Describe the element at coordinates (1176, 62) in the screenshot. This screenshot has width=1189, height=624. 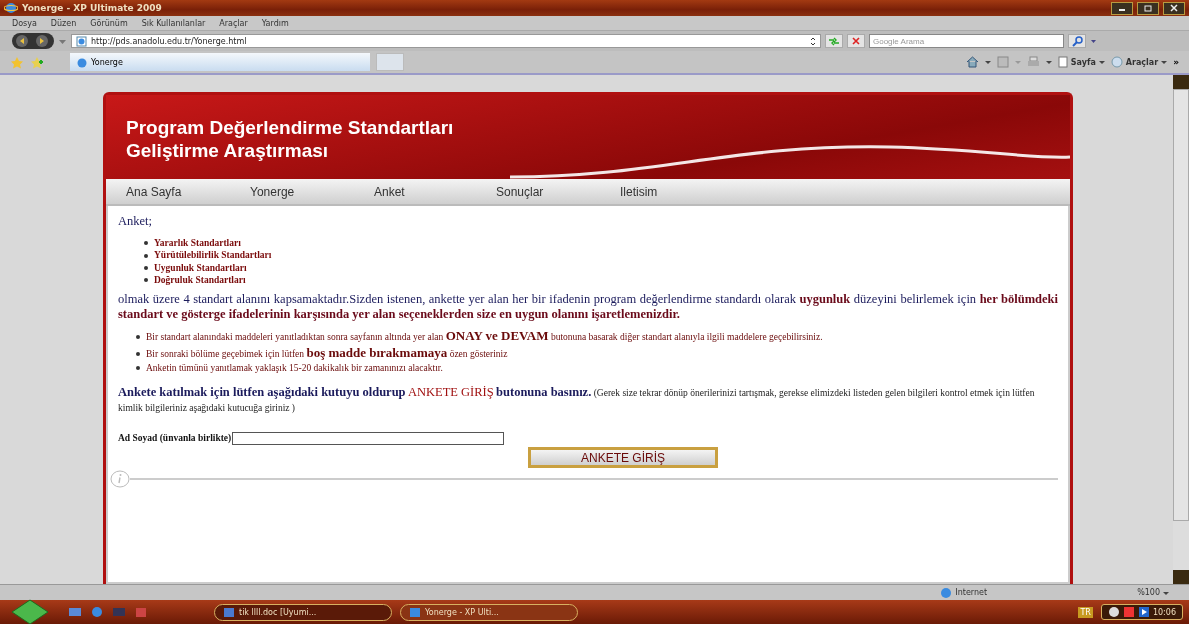
I see `more-button: »` at that location.